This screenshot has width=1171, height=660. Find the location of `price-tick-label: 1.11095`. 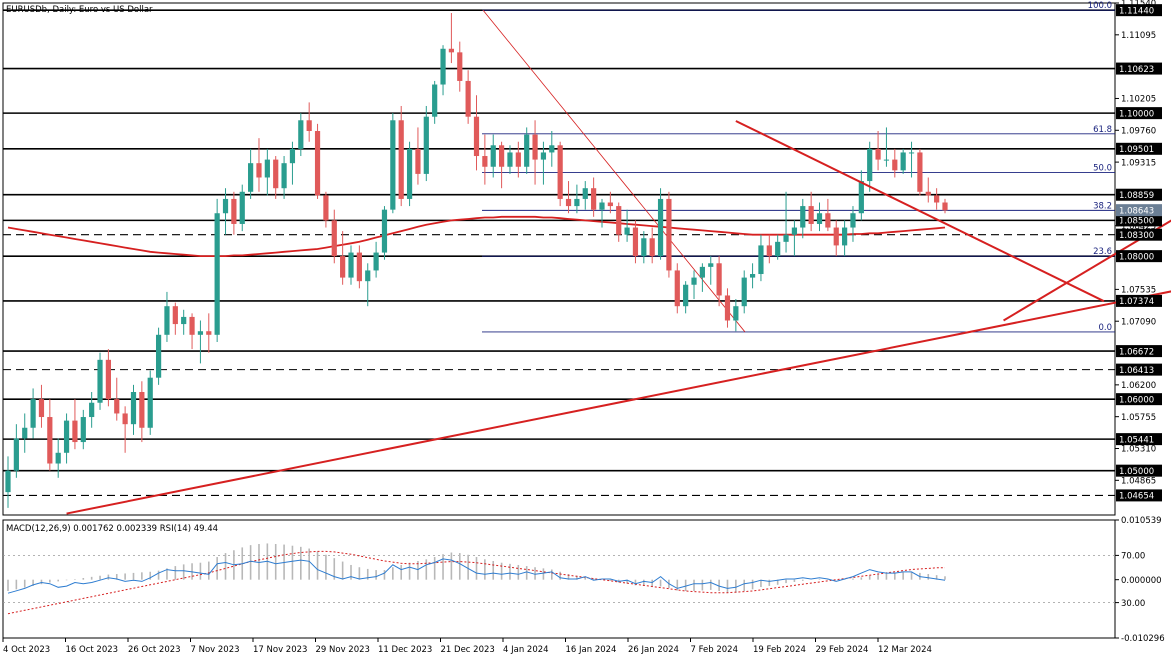

price-tick-label: 1.11095 is located at coordinates (1138, 36).